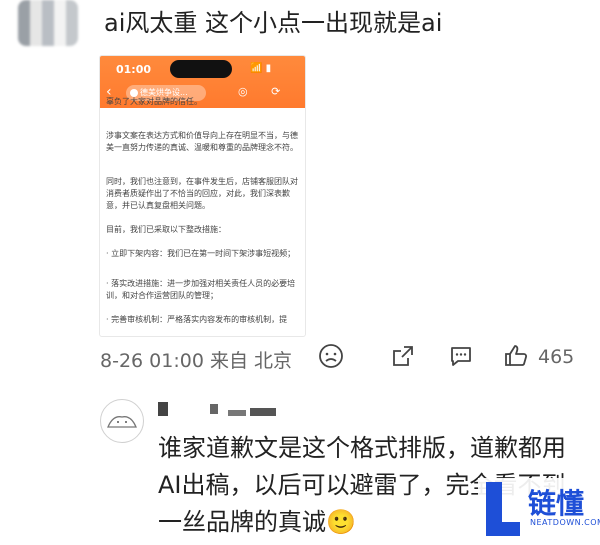 This screenshot has height=545, width=600. What do you see at coordinates (196, 361) in the screenshot?
I see `comment-timestamp: 8-26 01:00 来自 北京` at bounding box center [196, 361].